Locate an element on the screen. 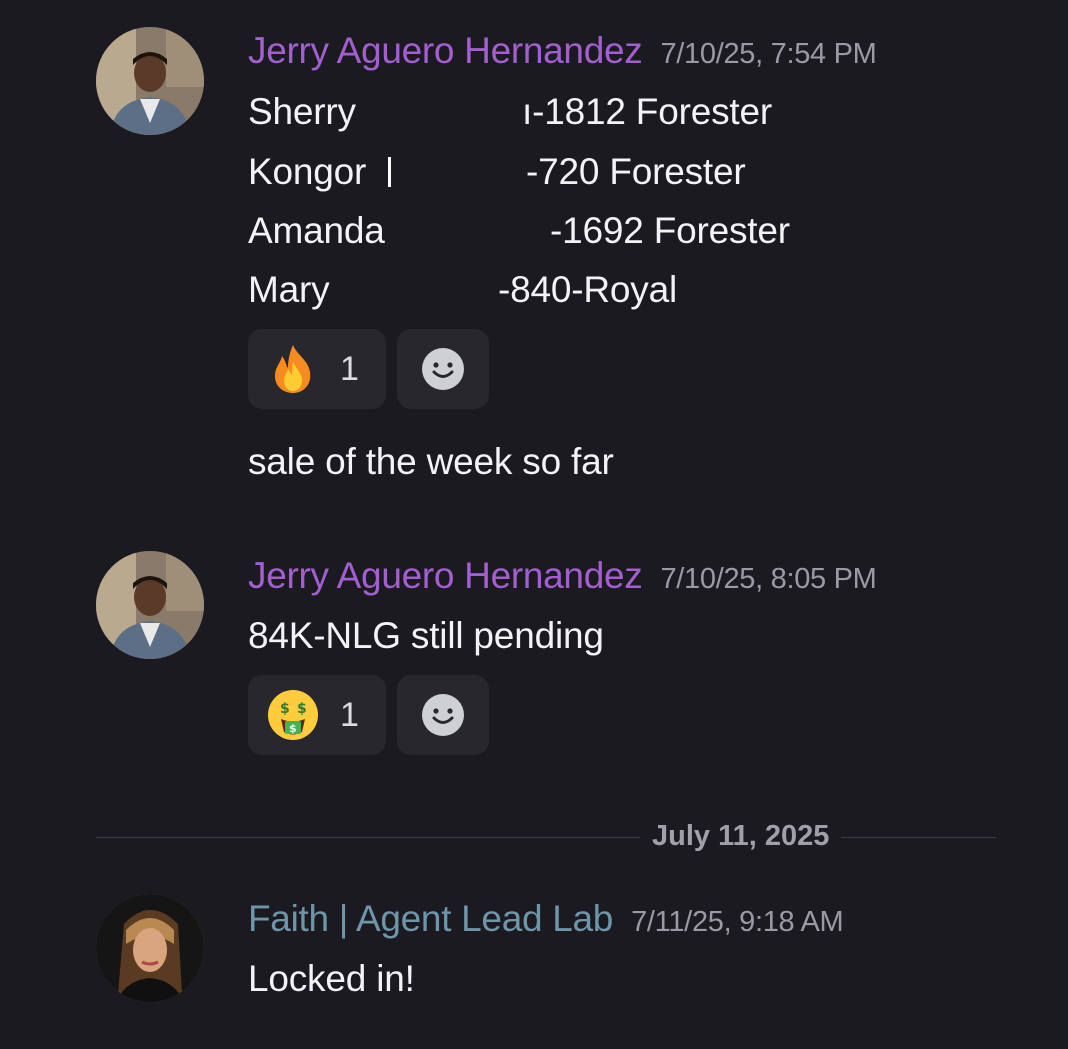  line-name: Mary is located at coordinates (289, 289).